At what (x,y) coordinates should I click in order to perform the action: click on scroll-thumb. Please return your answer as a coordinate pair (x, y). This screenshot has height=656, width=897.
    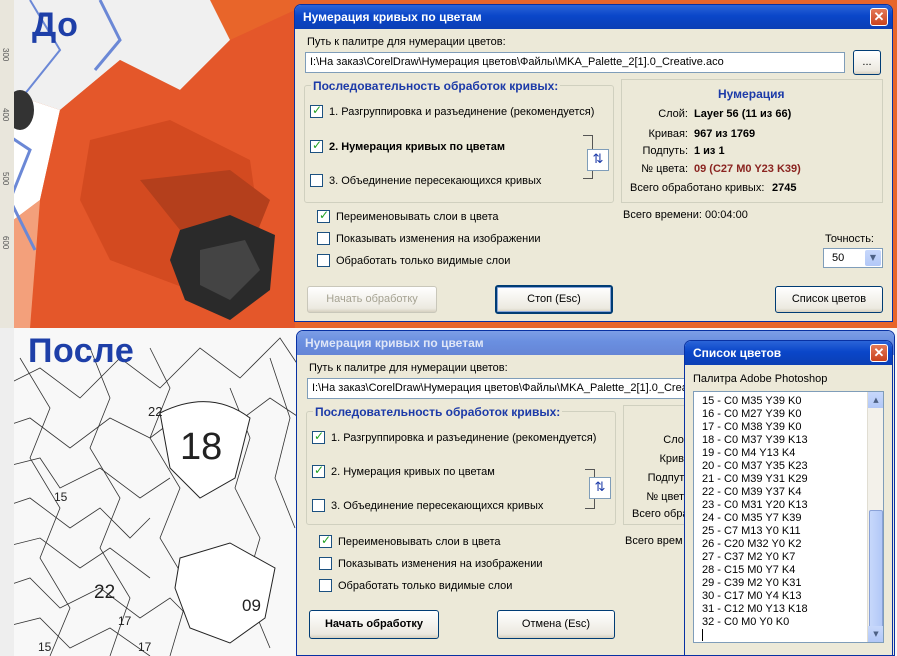
    Looking at the image, I should click on (876, 571).